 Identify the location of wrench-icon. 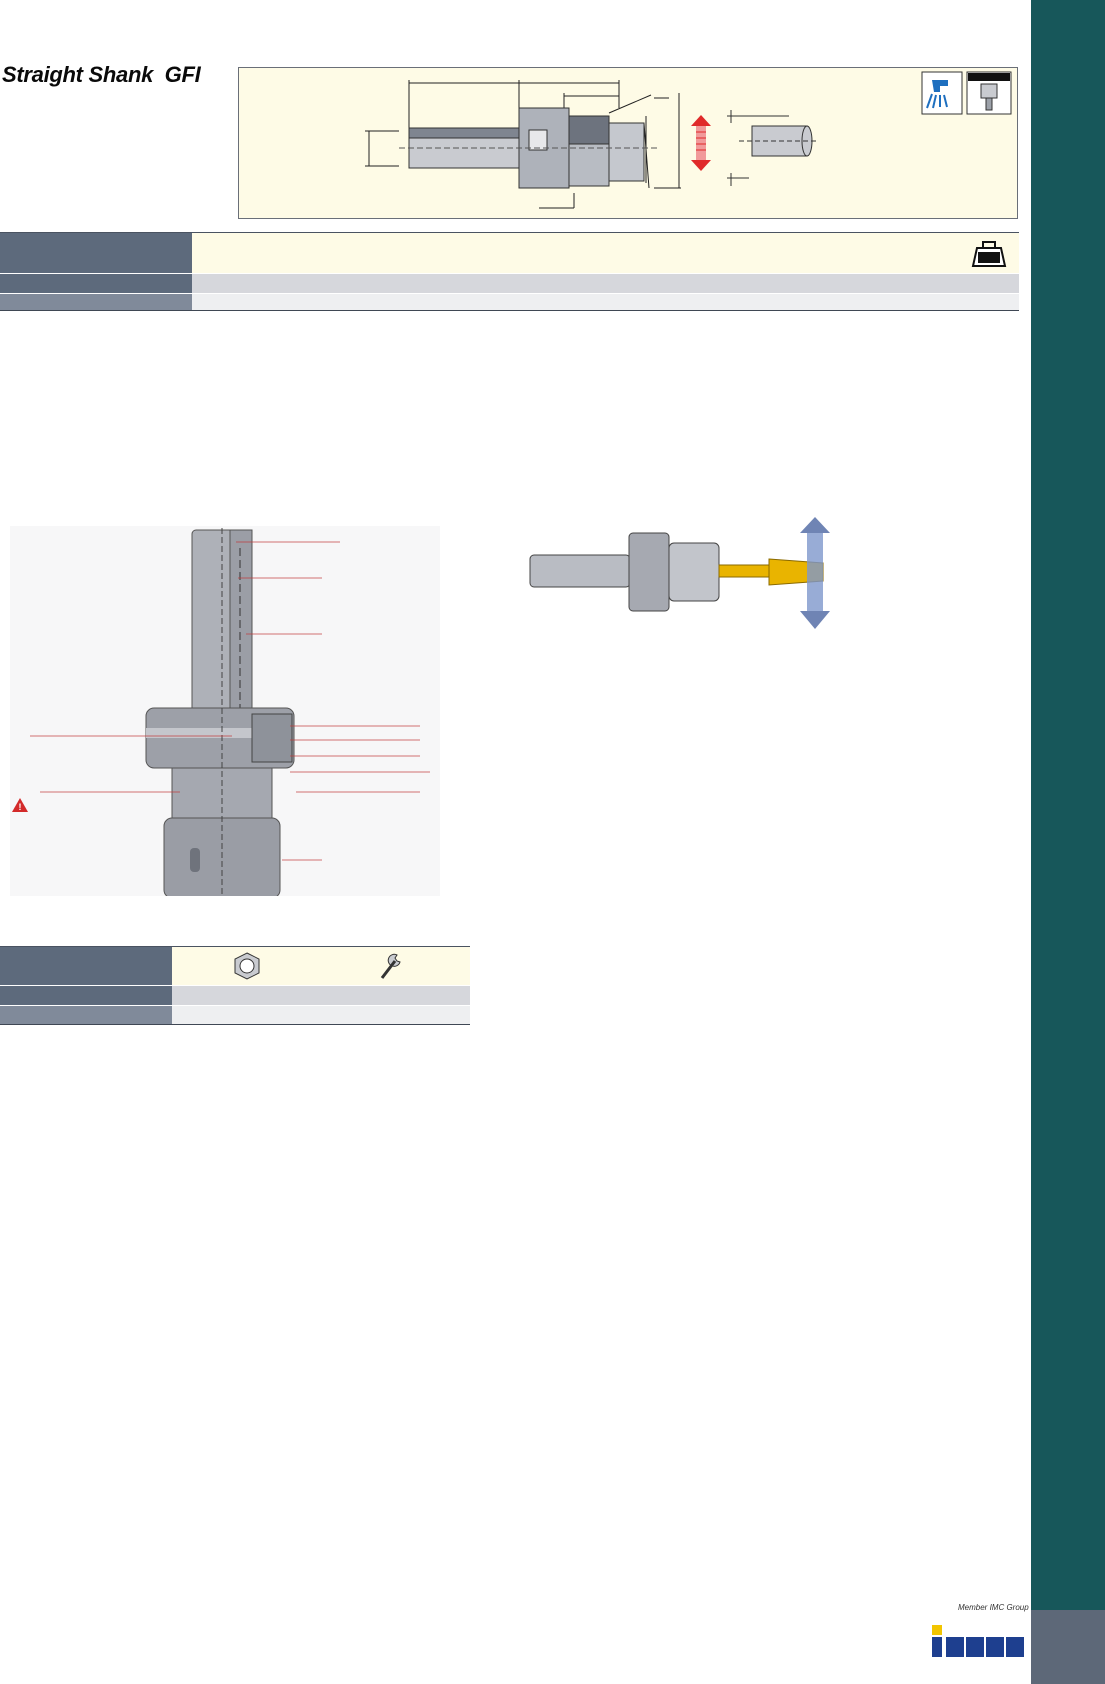
(390, 966).